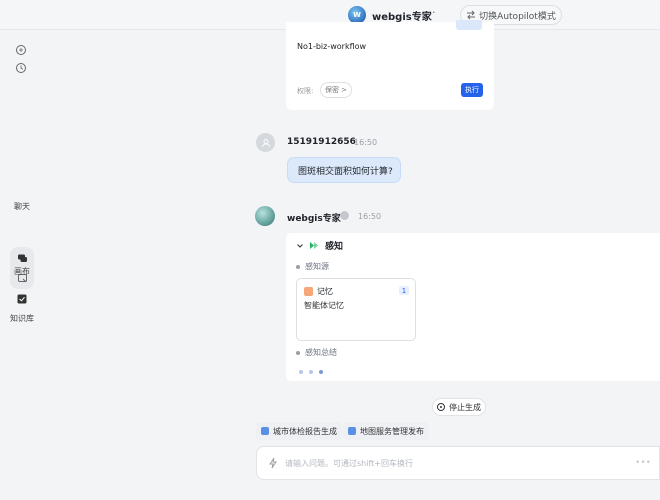  I want to click on history-button, so click(21, 68).